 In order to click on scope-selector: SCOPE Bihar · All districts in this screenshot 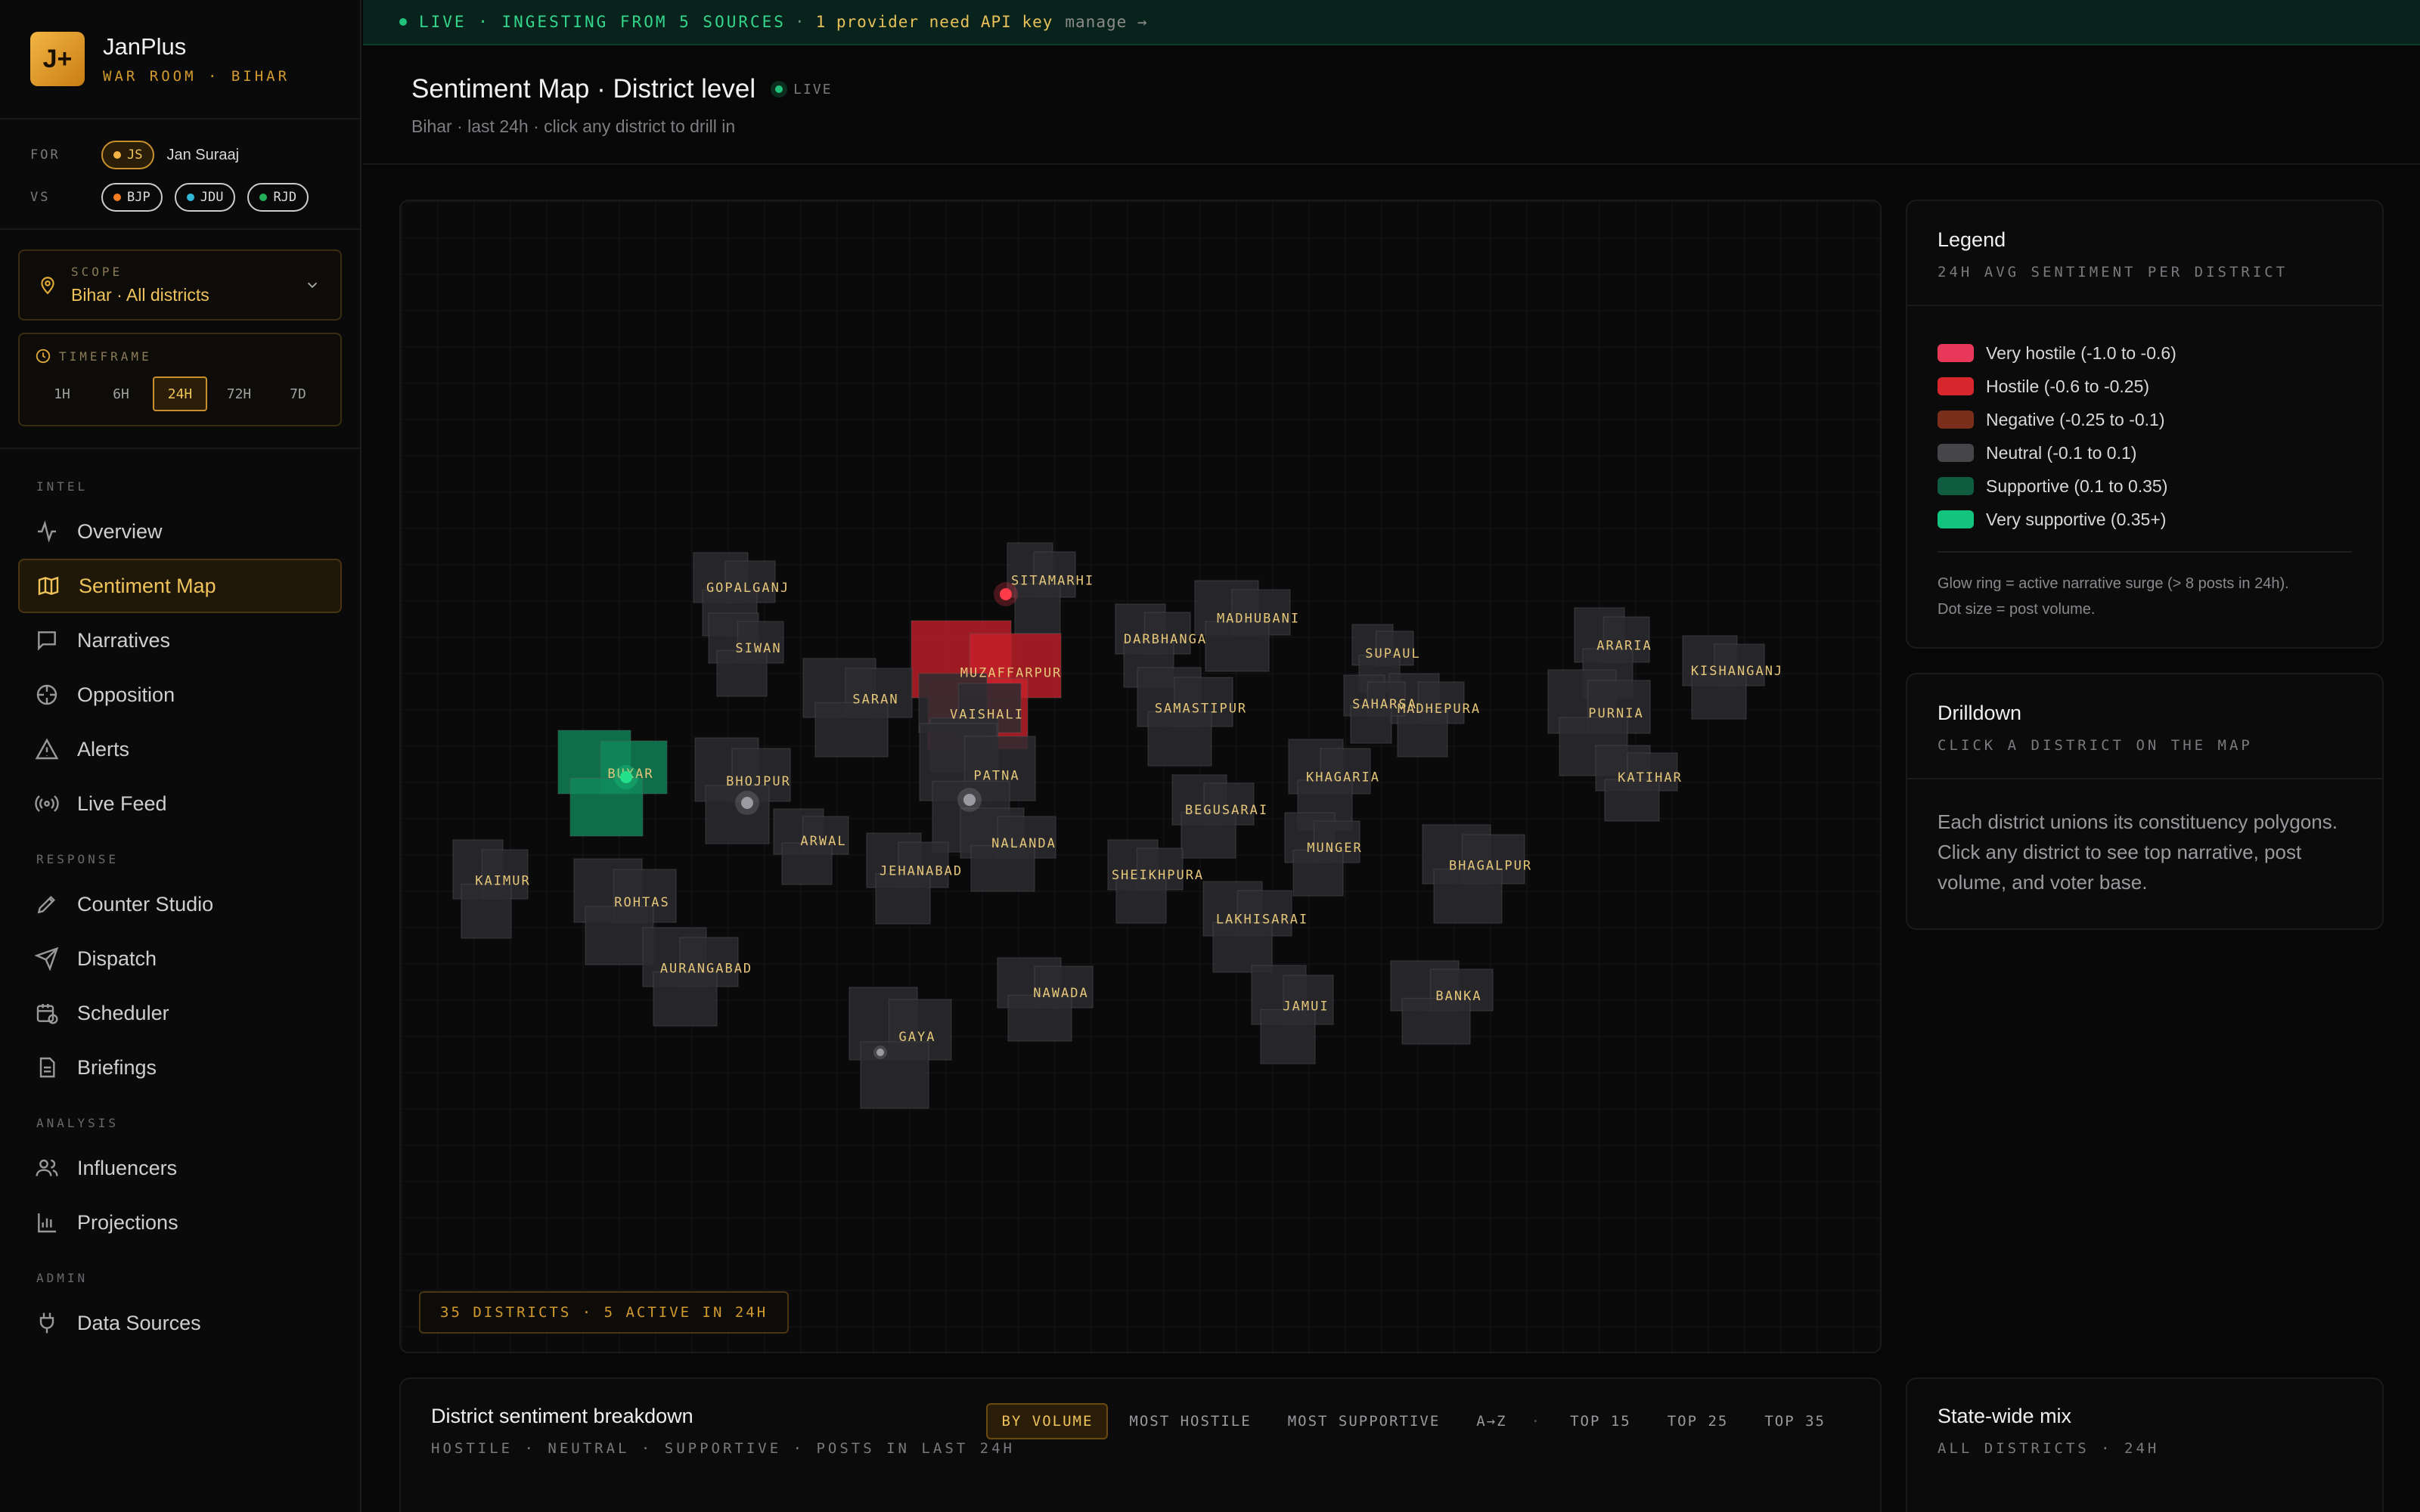, I will do `click(180, 285)`.